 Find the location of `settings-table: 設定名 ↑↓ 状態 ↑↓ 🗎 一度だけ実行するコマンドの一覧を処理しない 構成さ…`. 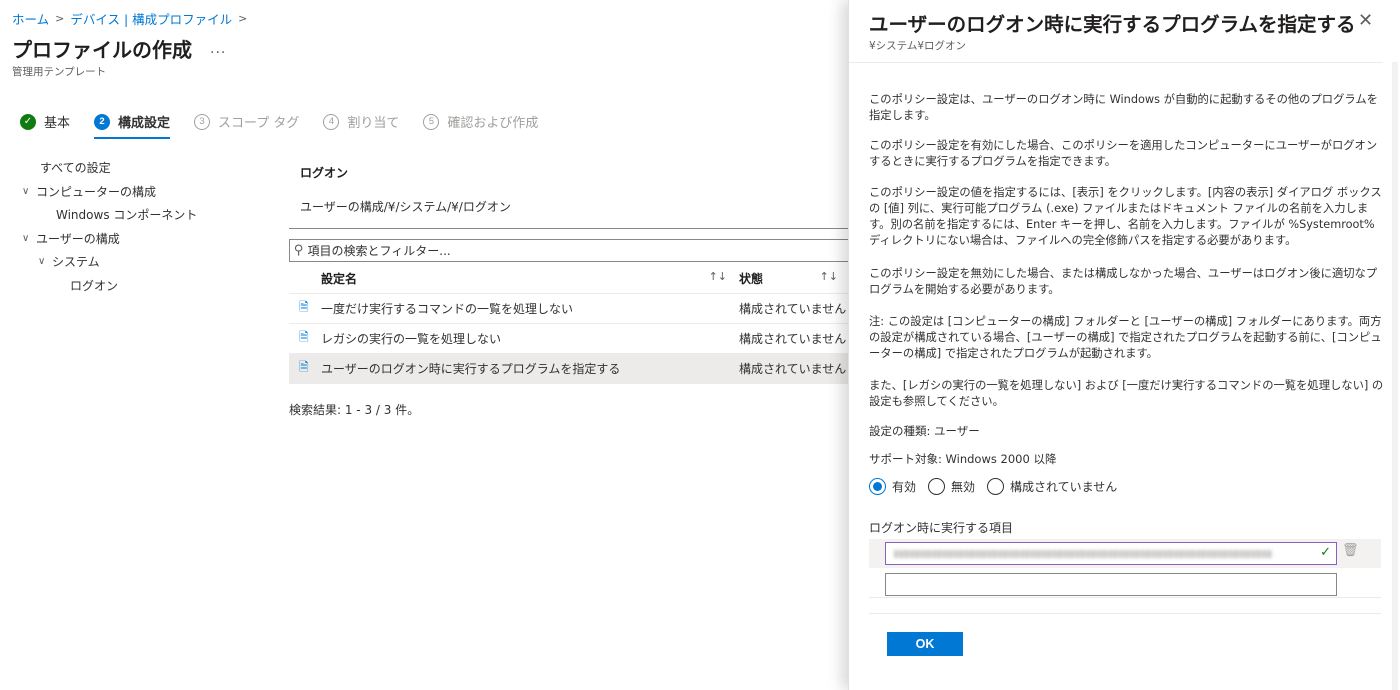

settings-table: 設定名 ↑↓ 状態 ↑↓ 🗎 一度だけ実行するコマンドの一覧を処理しない 構成さ… is located at coordinates (574, 324).